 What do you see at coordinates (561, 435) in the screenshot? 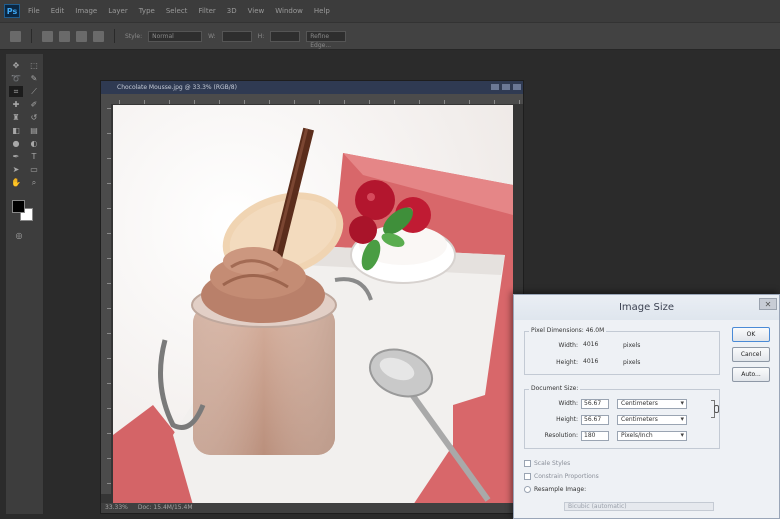
I see `resolution-label: Resolution:` at bounding box center [561, 435].